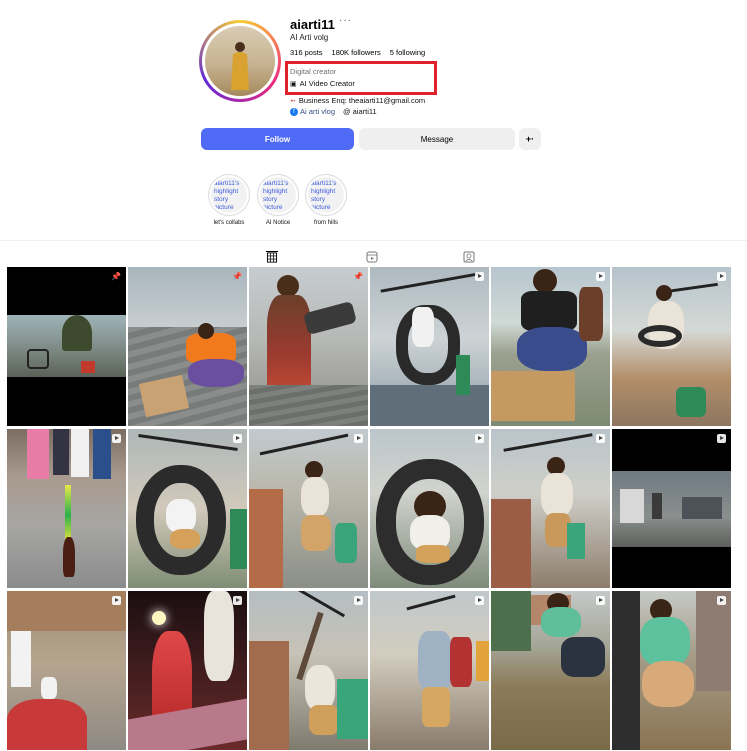 Image resolution: width=747 pixels, height=751 pixels. I want to click on follow-button: Follow, so click(277, 139).